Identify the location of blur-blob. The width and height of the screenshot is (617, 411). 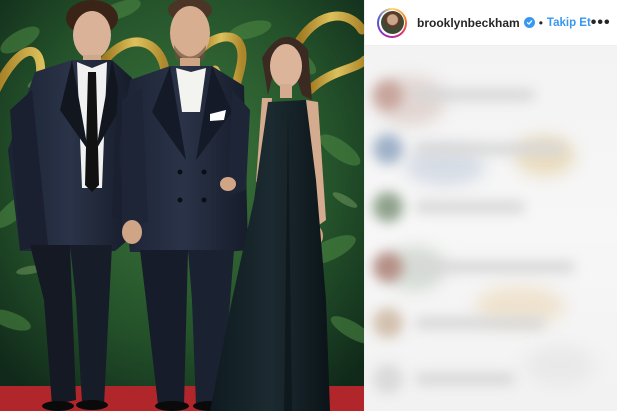
(560, 366).